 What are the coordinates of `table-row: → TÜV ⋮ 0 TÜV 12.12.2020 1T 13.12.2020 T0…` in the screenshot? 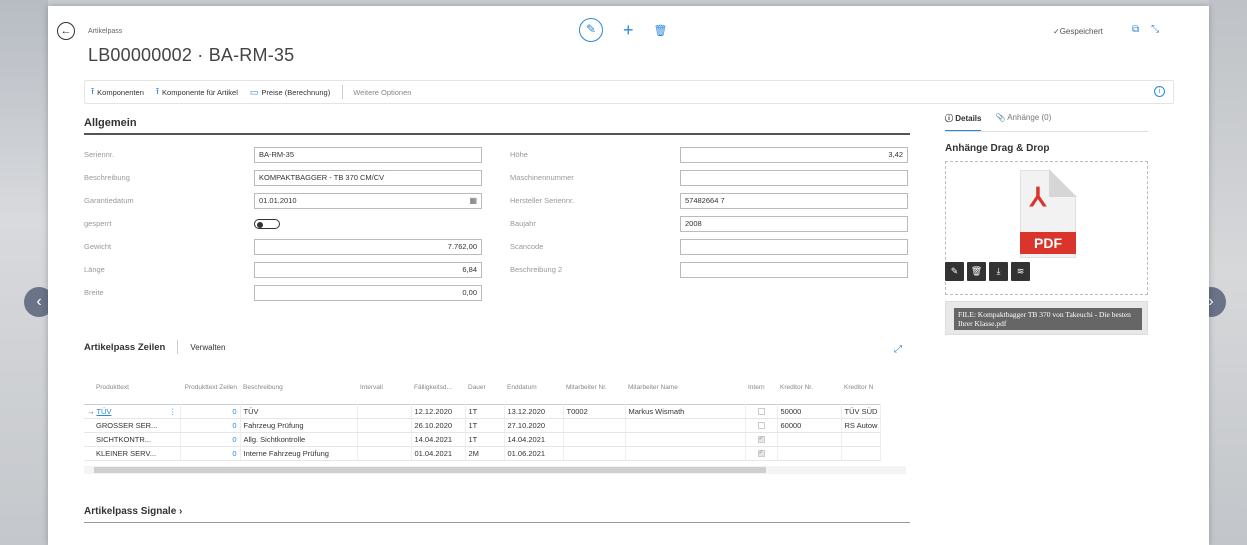 It's located at (483, 411).